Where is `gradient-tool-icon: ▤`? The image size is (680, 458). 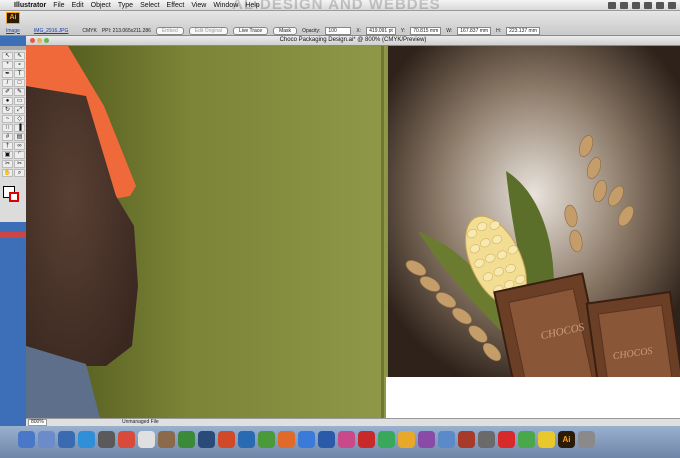 gradient-tool-icon: ▤ is located at coordinates (19, 137).